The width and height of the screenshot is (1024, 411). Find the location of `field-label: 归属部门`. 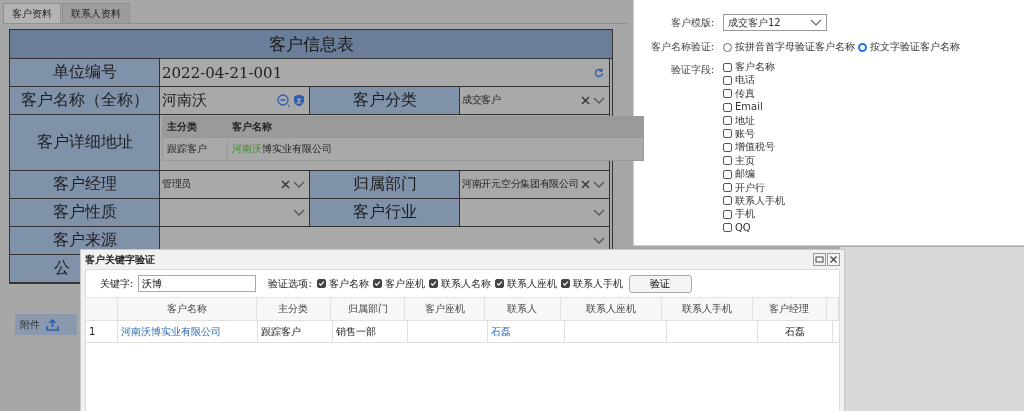

field-label: 归属部门 is located at coordinates (385, 185).